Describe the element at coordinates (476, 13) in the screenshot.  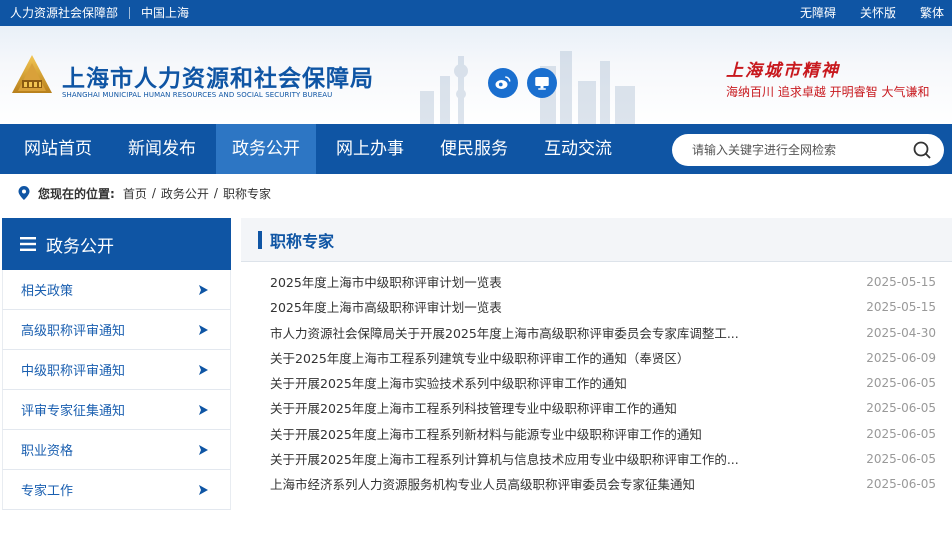
I see `top-utility-bar: 人力资源社会保障部 中国上海 无障碍 关怀版 繁体` at that location.